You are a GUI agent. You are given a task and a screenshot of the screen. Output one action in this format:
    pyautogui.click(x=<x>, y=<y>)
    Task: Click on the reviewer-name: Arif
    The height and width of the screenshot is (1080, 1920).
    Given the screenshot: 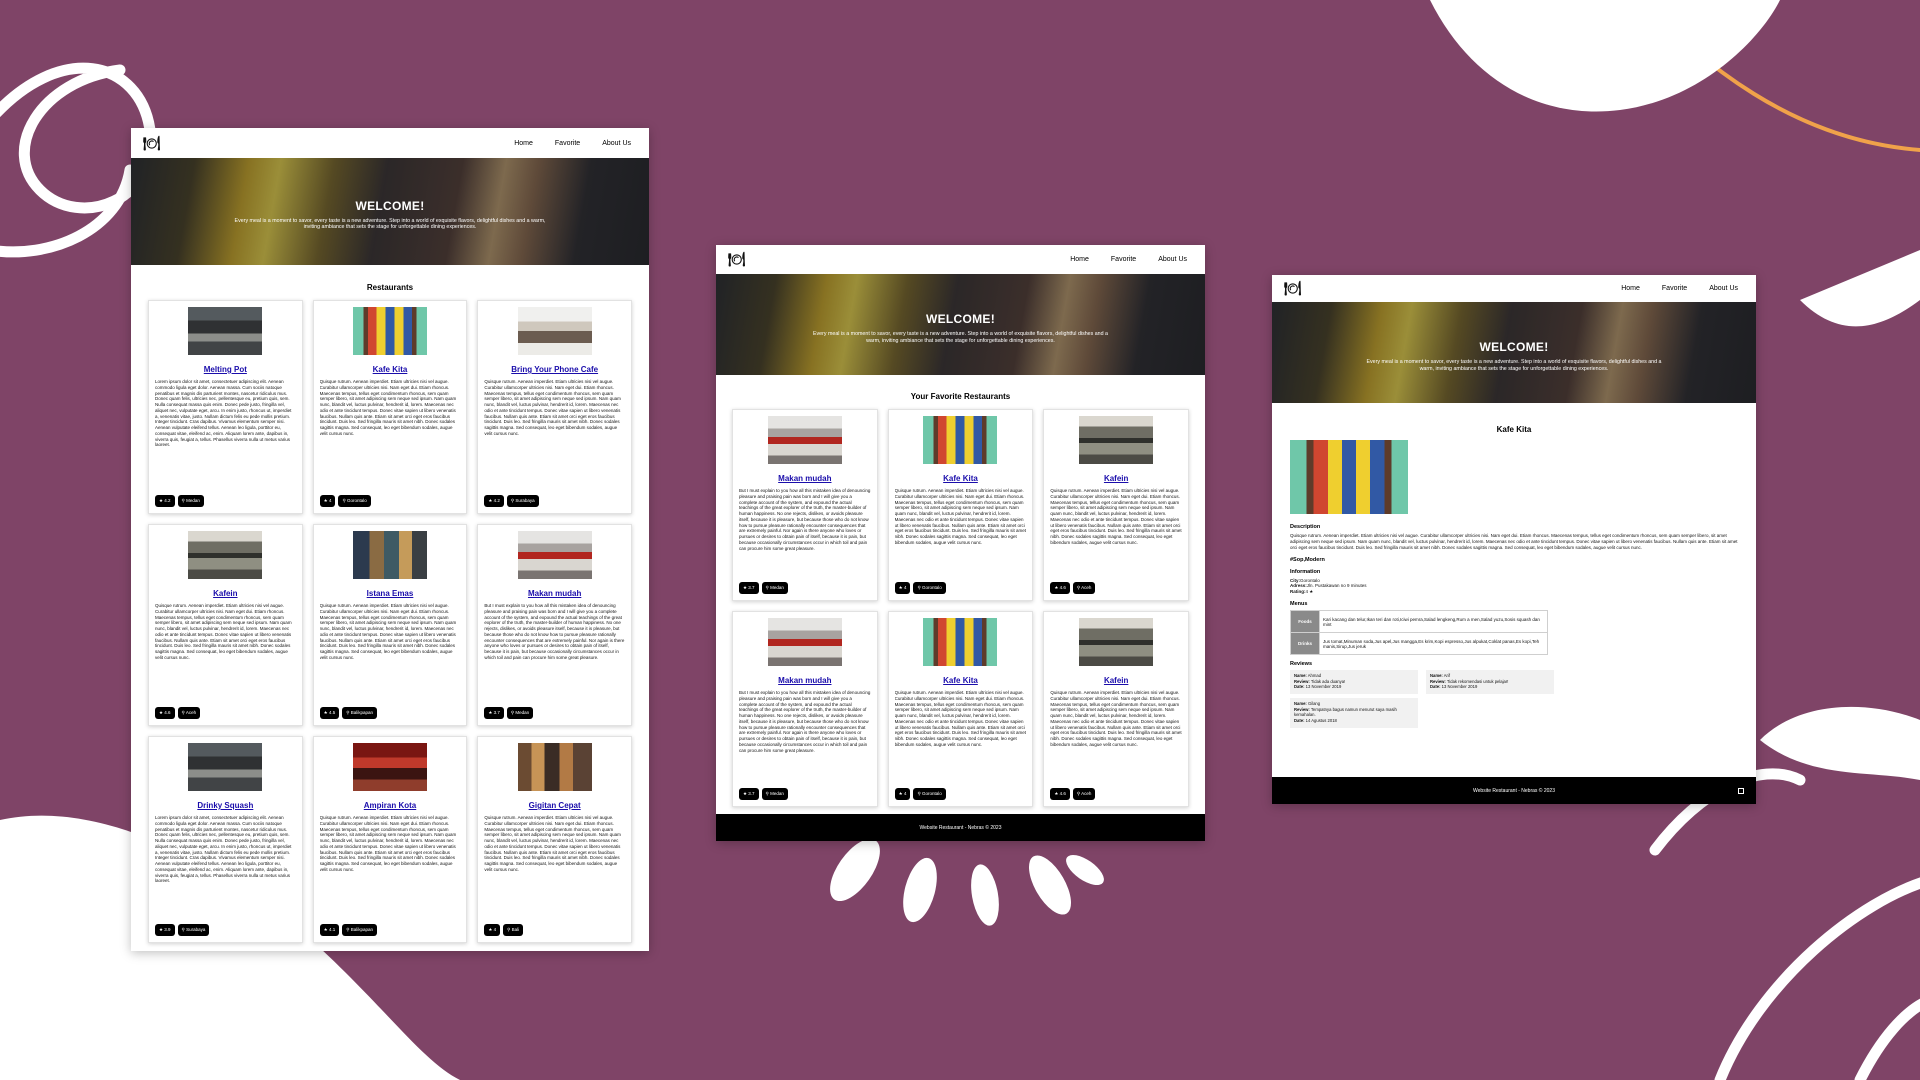 What is the action you would take?
    pyautogui.click(x=1447, y=676)
    